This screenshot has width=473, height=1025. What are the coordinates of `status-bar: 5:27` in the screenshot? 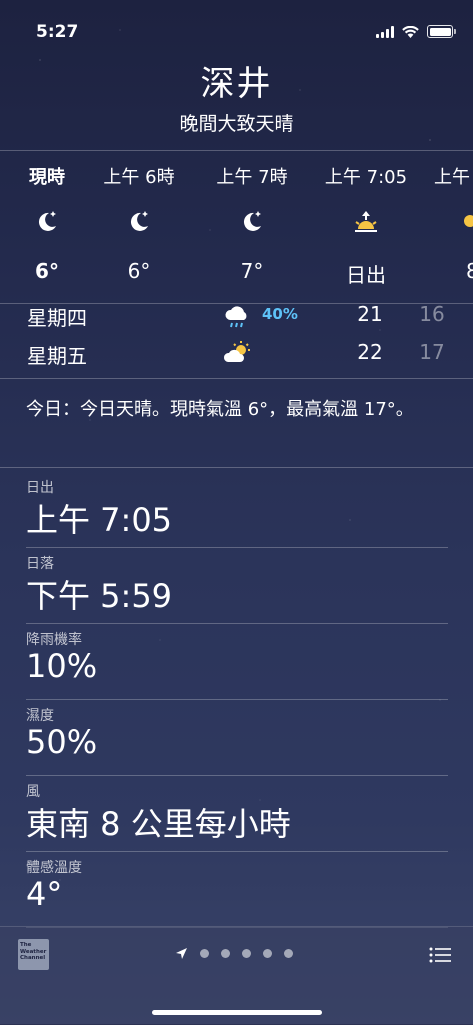 It's located at (236, 32).